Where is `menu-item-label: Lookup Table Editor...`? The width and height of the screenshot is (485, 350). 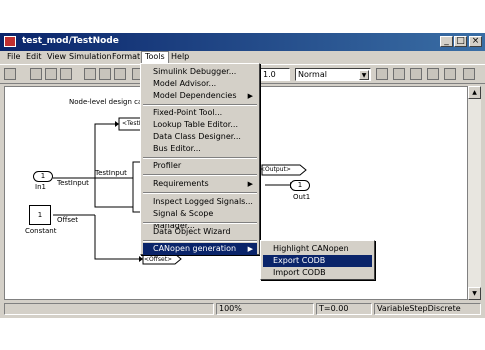
menu-item-label: Lookup Table Editor... is located at coordinates (195, 124).